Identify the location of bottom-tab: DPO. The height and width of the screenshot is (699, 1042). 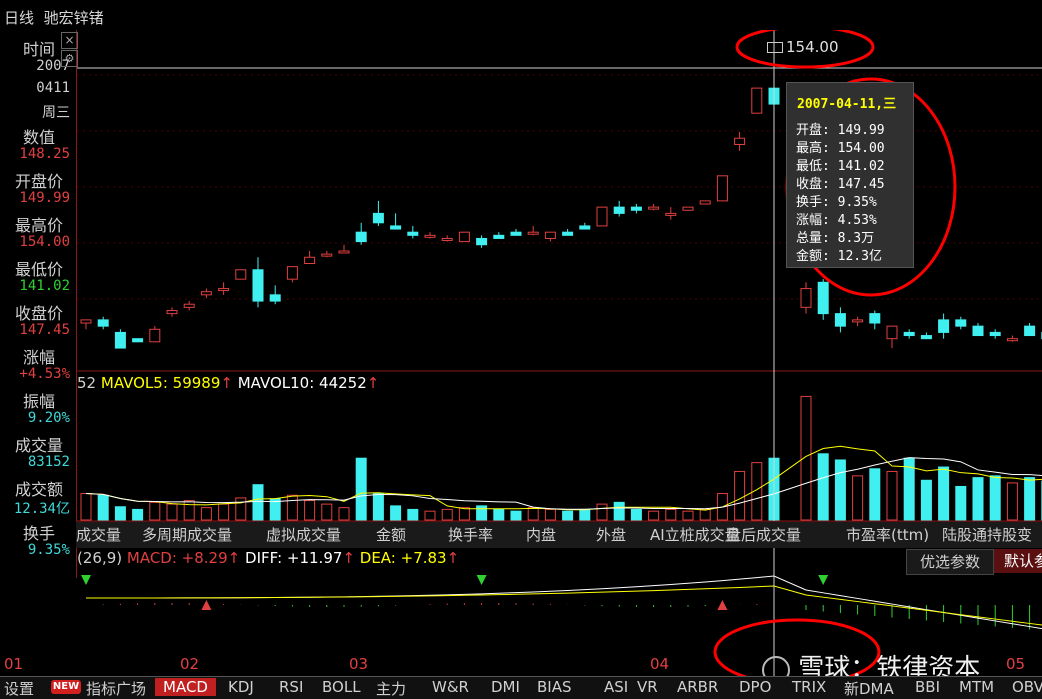
(755, 687).